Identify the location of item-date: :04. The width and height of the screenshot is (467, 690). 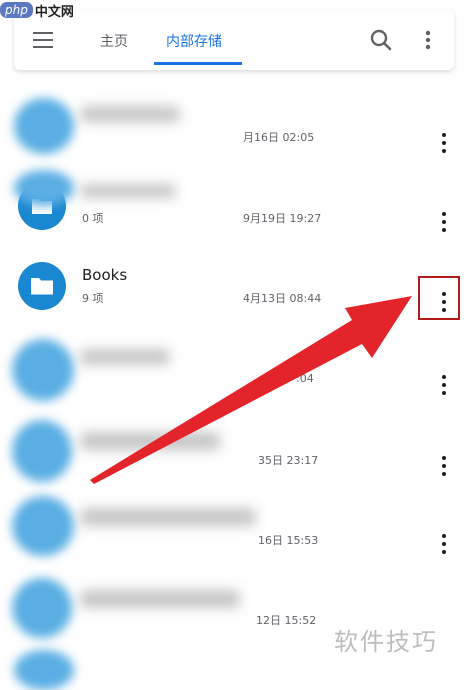
(305, 378).